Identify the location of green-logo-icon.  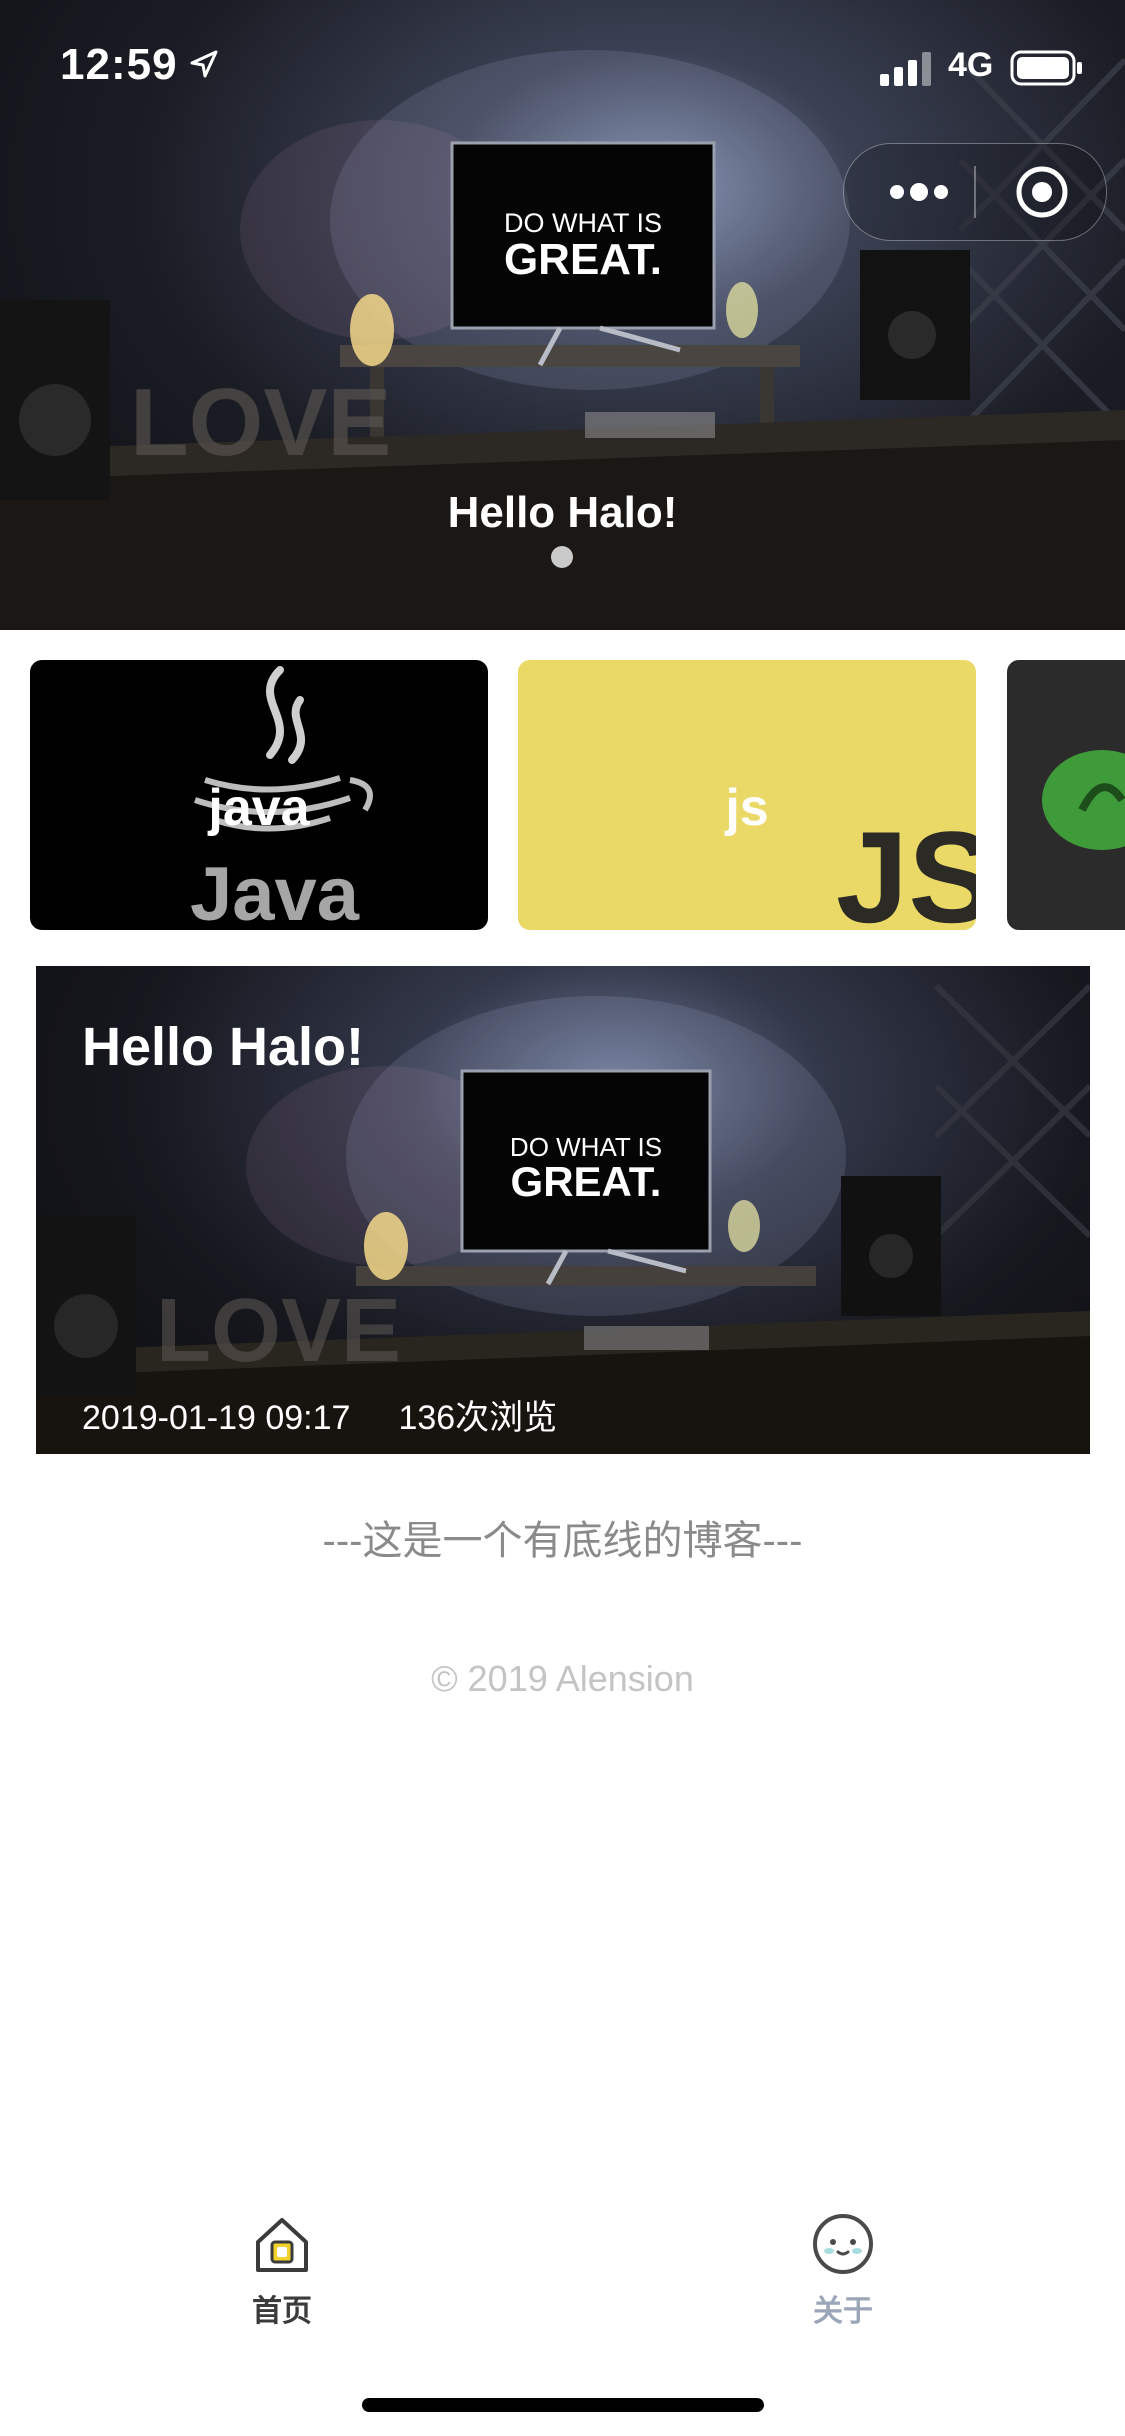
(1083, 800).